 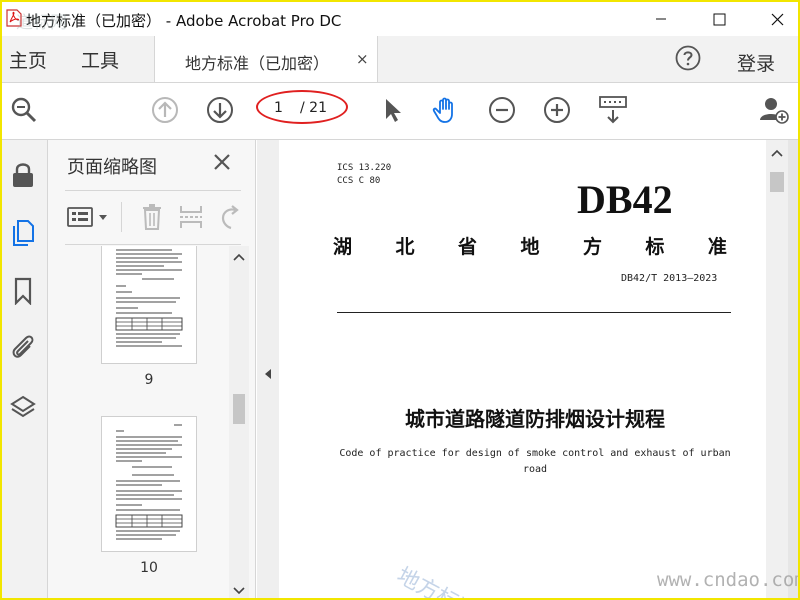 What do you see at coordinates (112, 167) in the screenshot?
I see `panel-title: 页面缩略图` at bounding box center [112, 167].